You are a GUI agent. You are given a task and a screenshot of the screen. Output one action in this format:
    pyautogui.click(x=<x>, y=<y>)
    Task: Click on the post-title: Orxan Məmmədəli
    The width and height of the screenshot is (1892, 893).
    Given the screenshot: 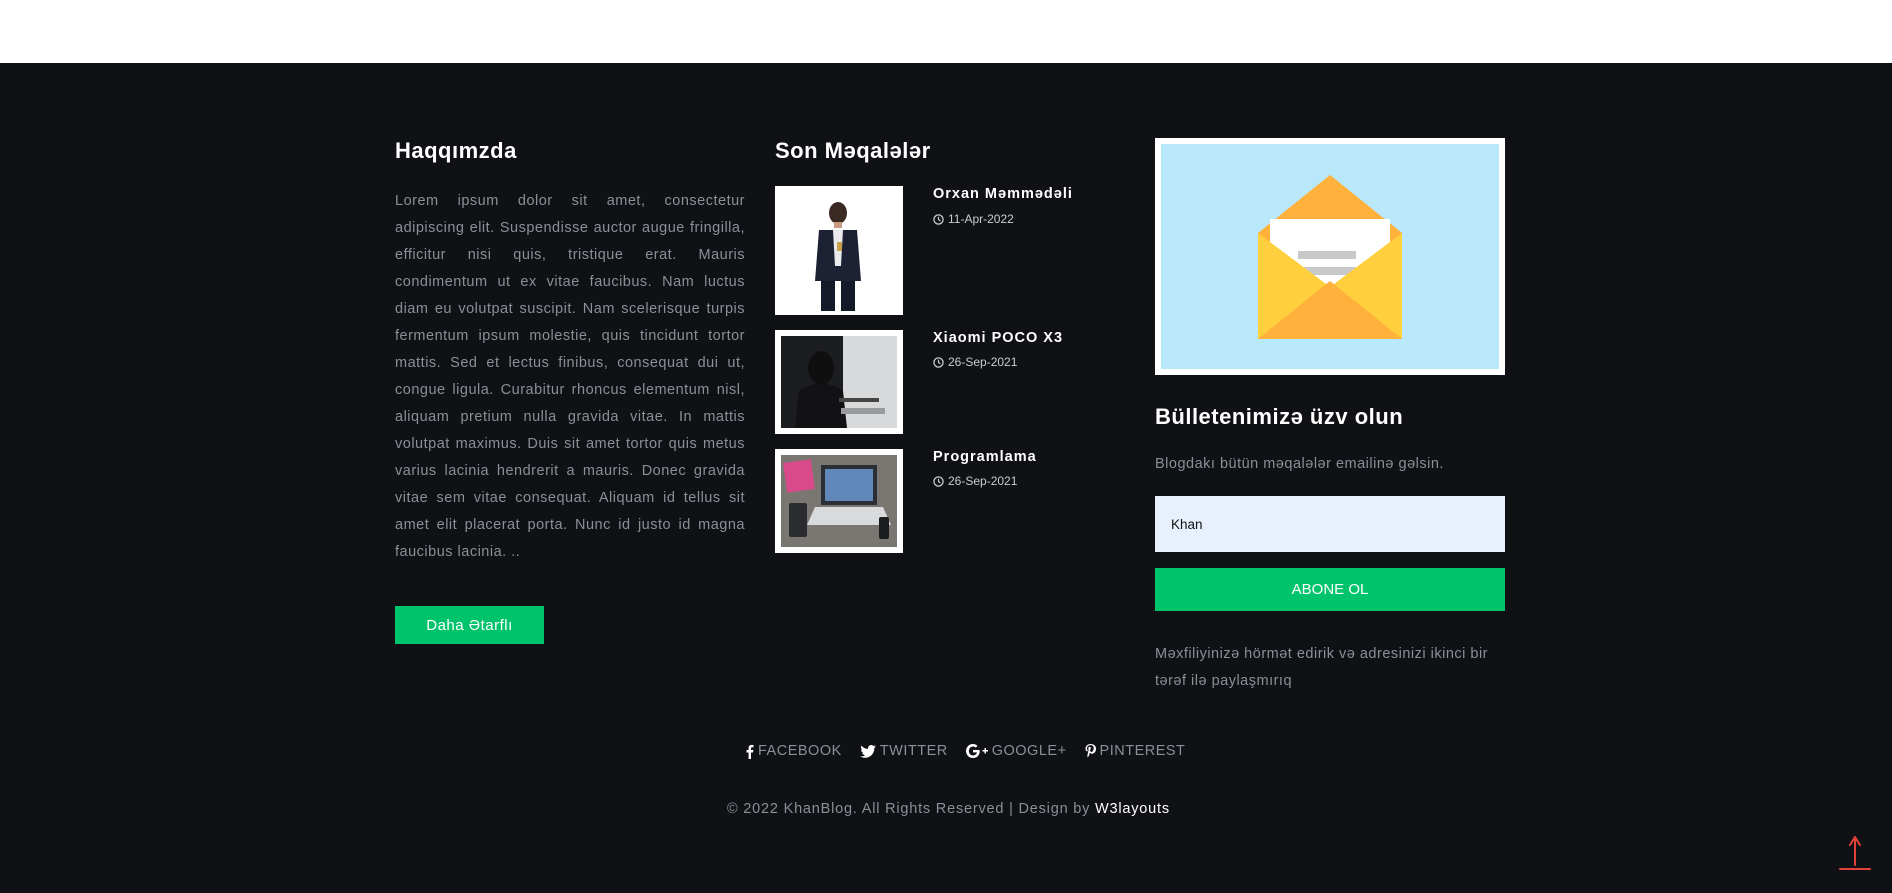 What is the action you would take?
    pyautogui.click(x=1003, y=194)
    